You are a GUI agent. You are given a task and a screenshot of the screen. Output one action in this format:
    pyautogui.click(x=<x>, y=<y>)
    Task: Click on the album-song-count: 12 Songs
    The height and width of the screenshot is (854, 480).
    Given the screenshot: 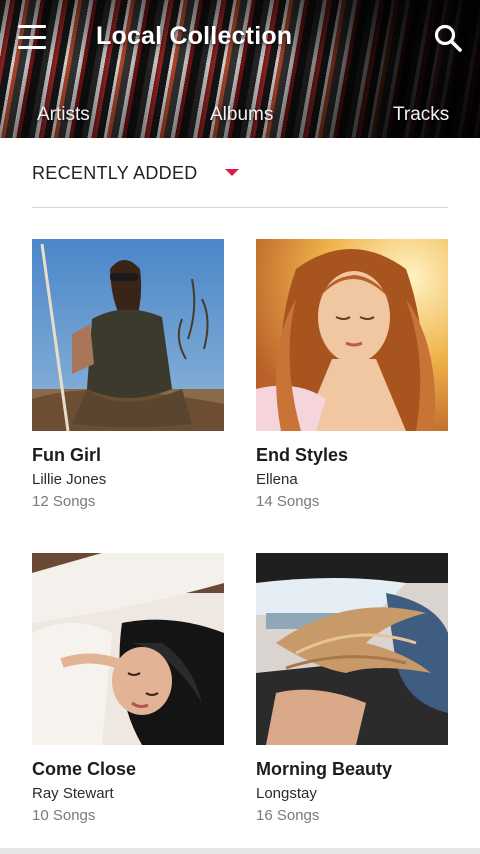 What is the action you would take?
    pyautogui.click(x=64, y=501)
    